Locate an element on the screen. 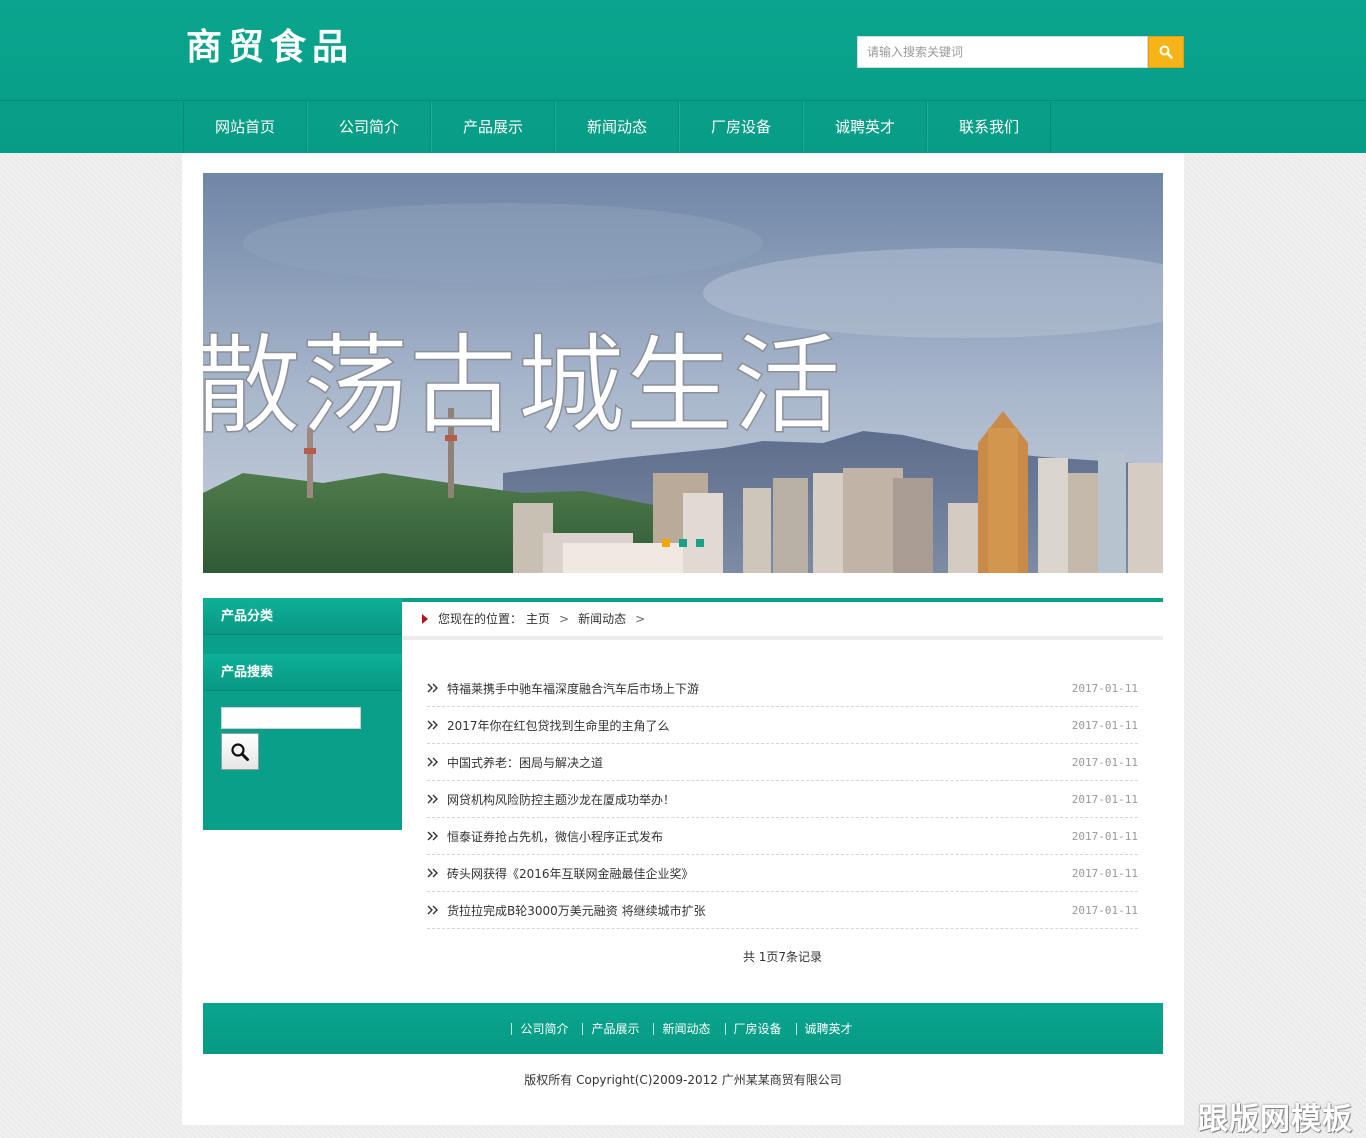 The image size is (1366, 1138). nav-item-contact: 联系我们 is located at coordinates (989, 127).